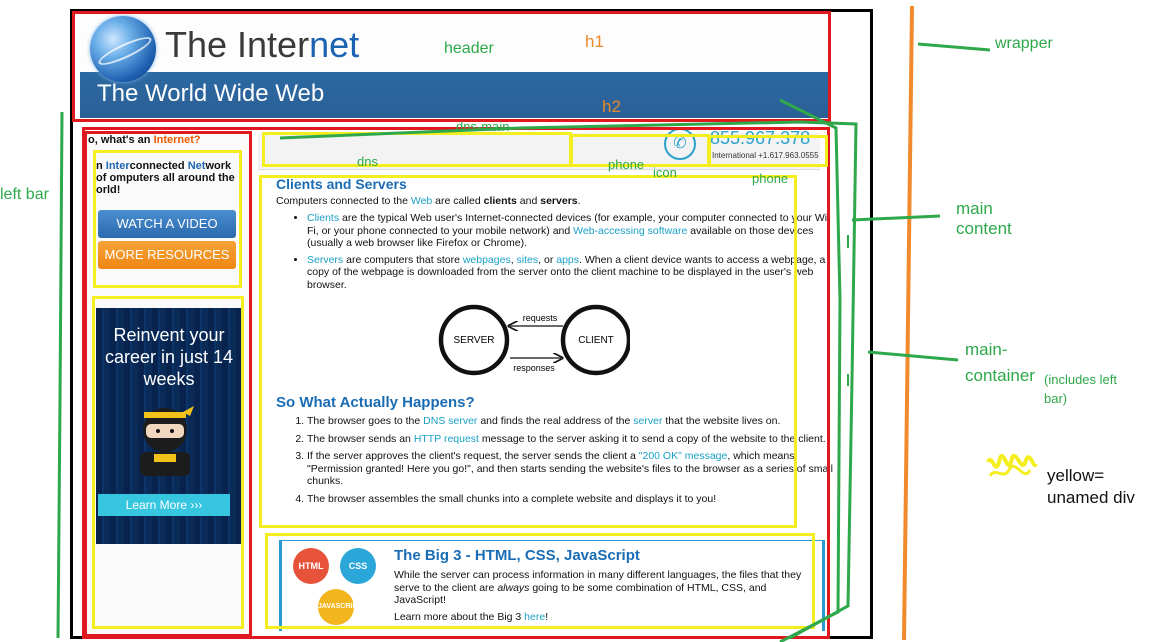  Describe the element at coordinates (984, 218) in the screenshot. I see `annotation-main-content: main content` at that location.